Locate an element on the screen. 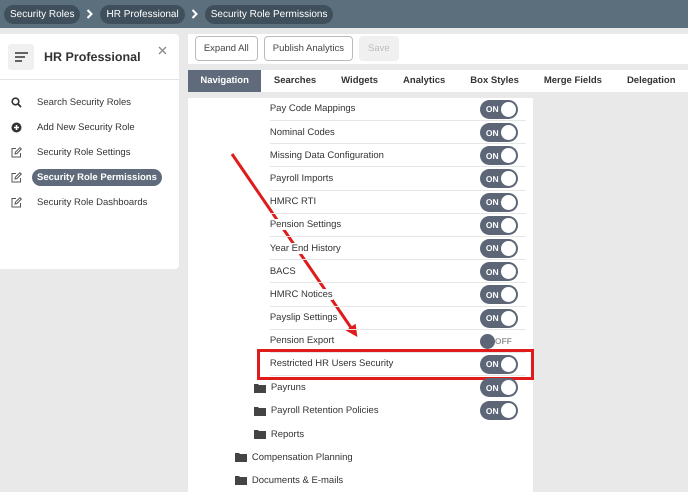  permission-label: Pay Code Mappings is located at coordinates (313, 108).